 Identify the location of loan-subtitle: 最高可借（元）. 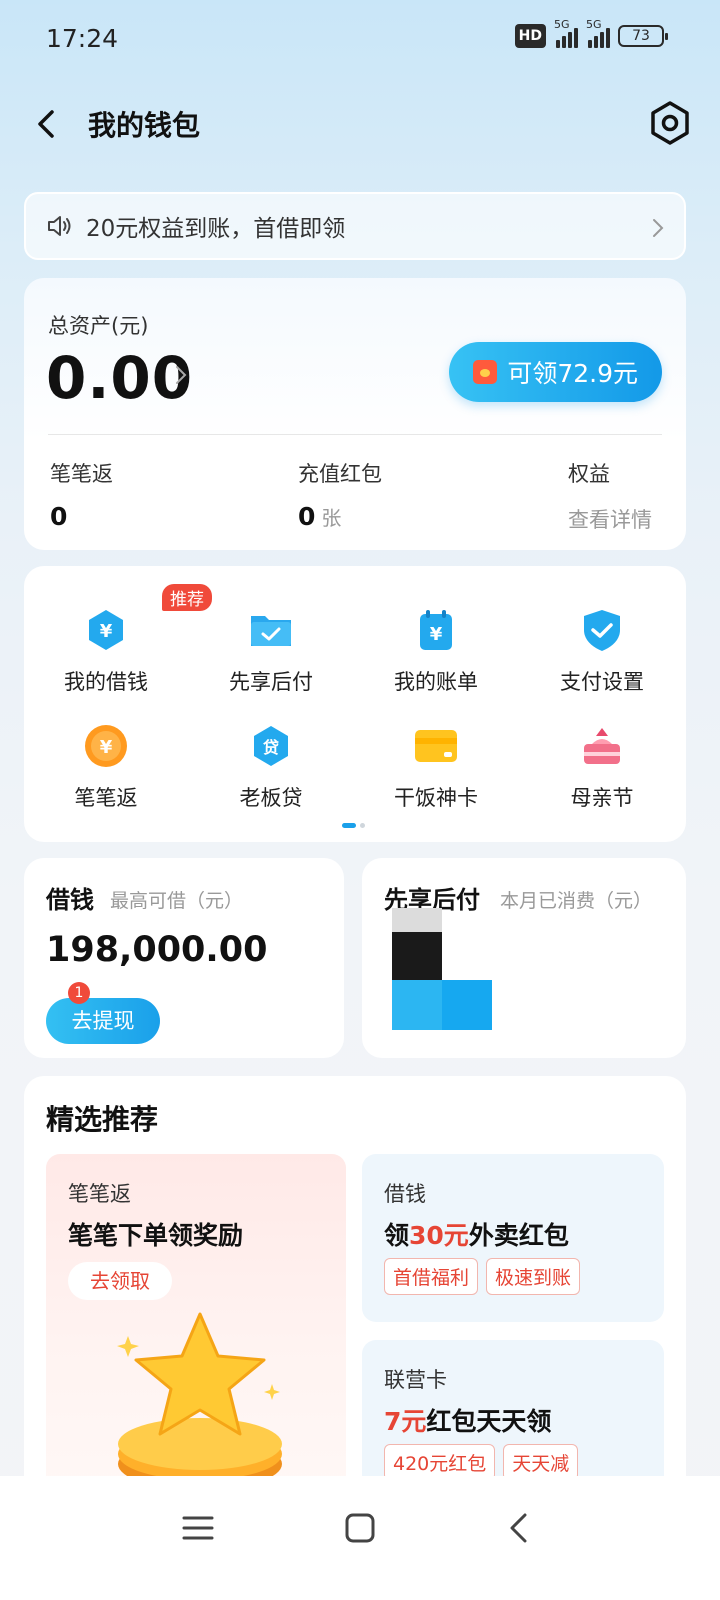
(177, 901).